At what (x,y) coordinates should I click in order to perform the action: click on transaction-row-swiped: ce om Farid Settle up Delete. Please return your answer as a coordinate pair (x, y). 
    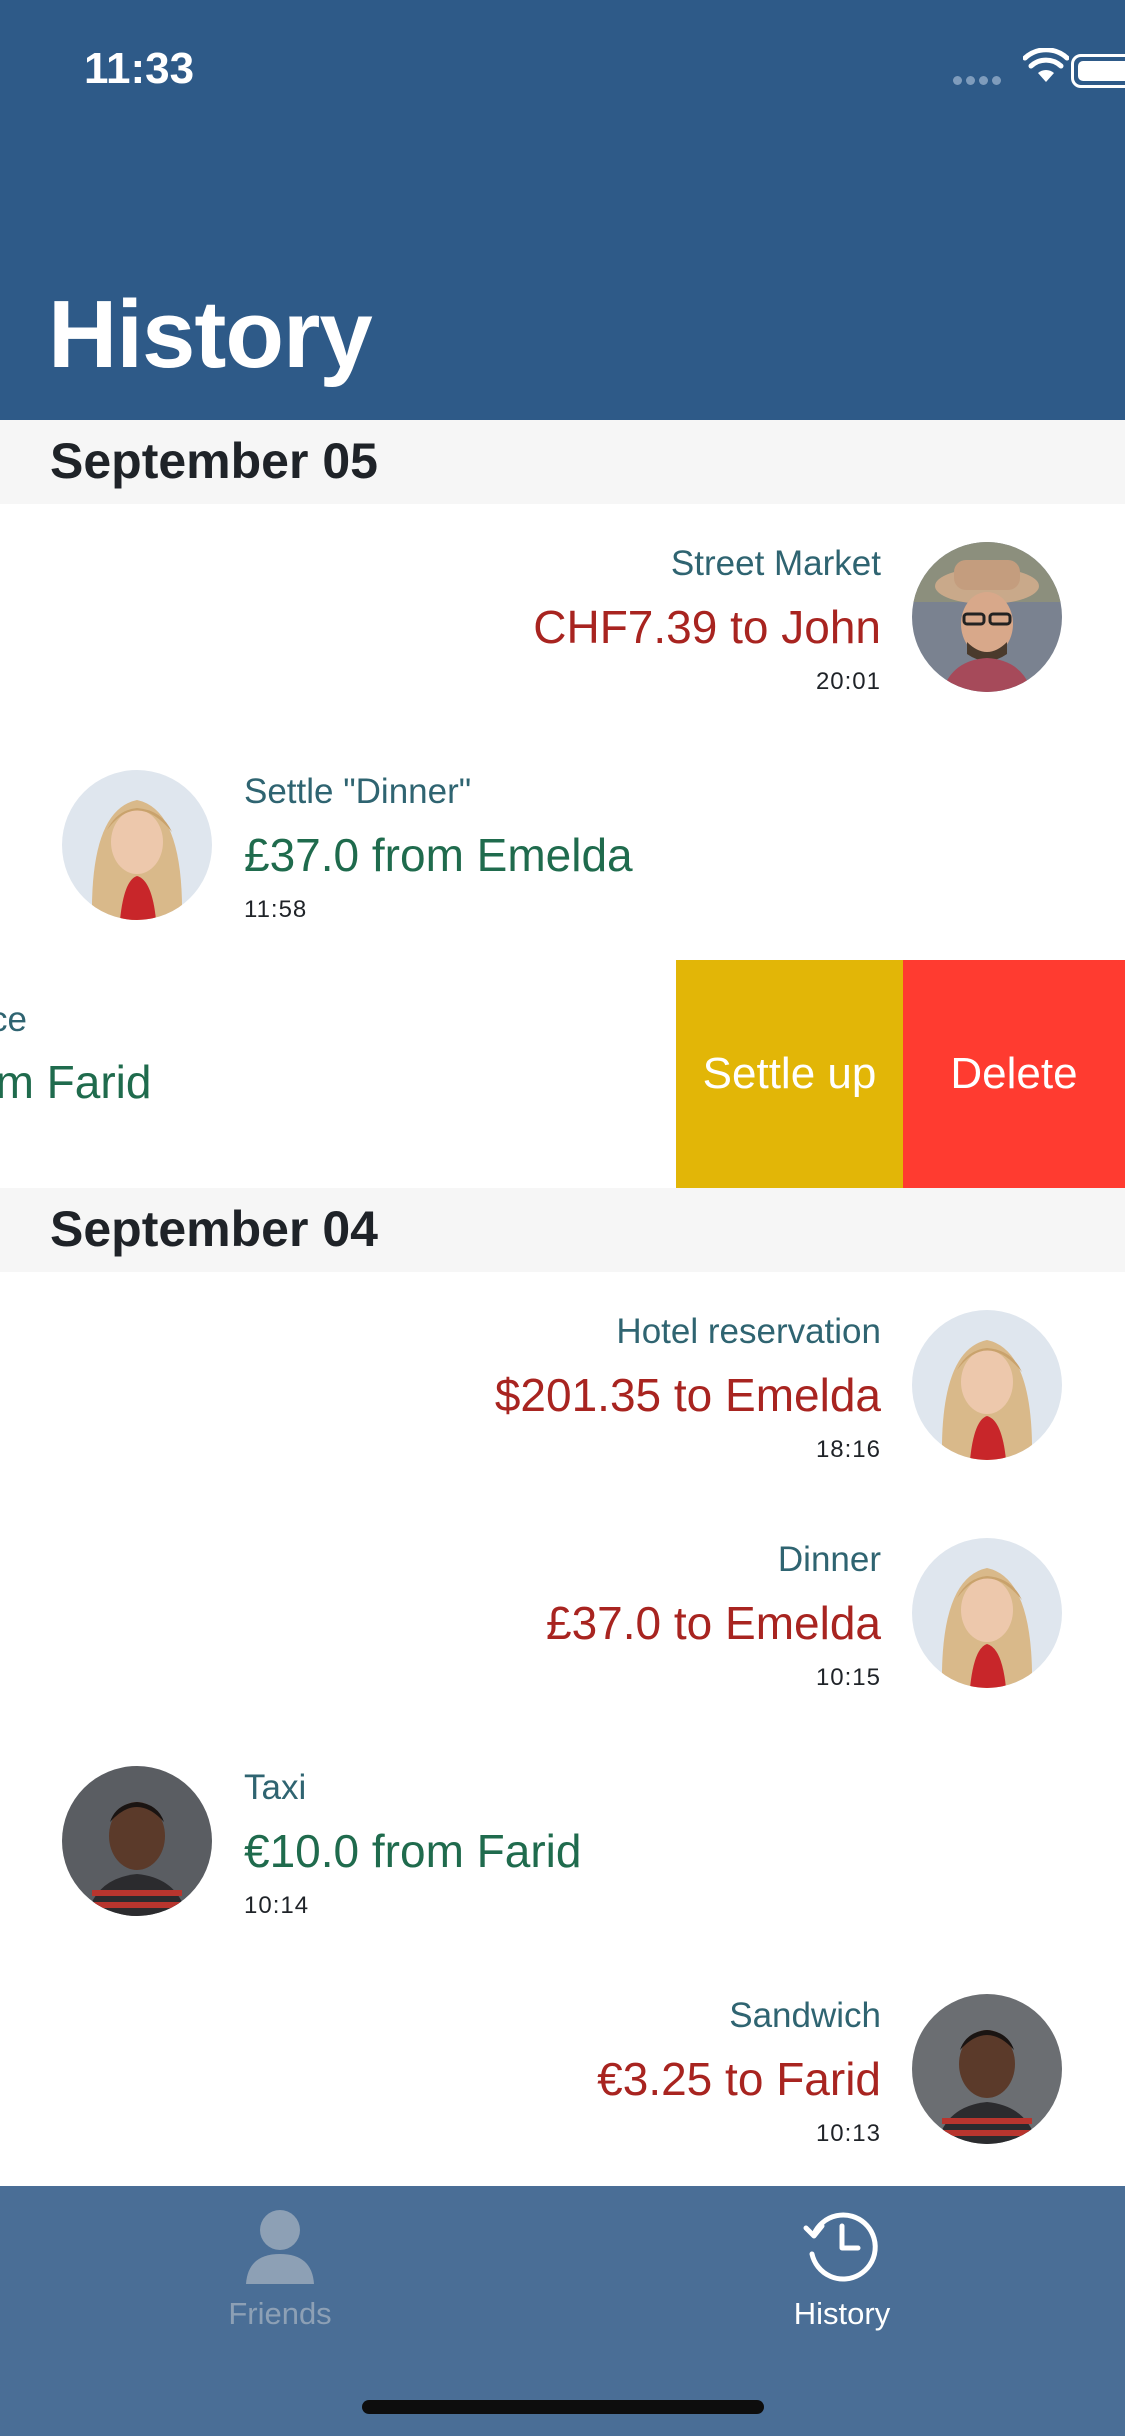
    Looking at the image, I should click on (562, 1074).